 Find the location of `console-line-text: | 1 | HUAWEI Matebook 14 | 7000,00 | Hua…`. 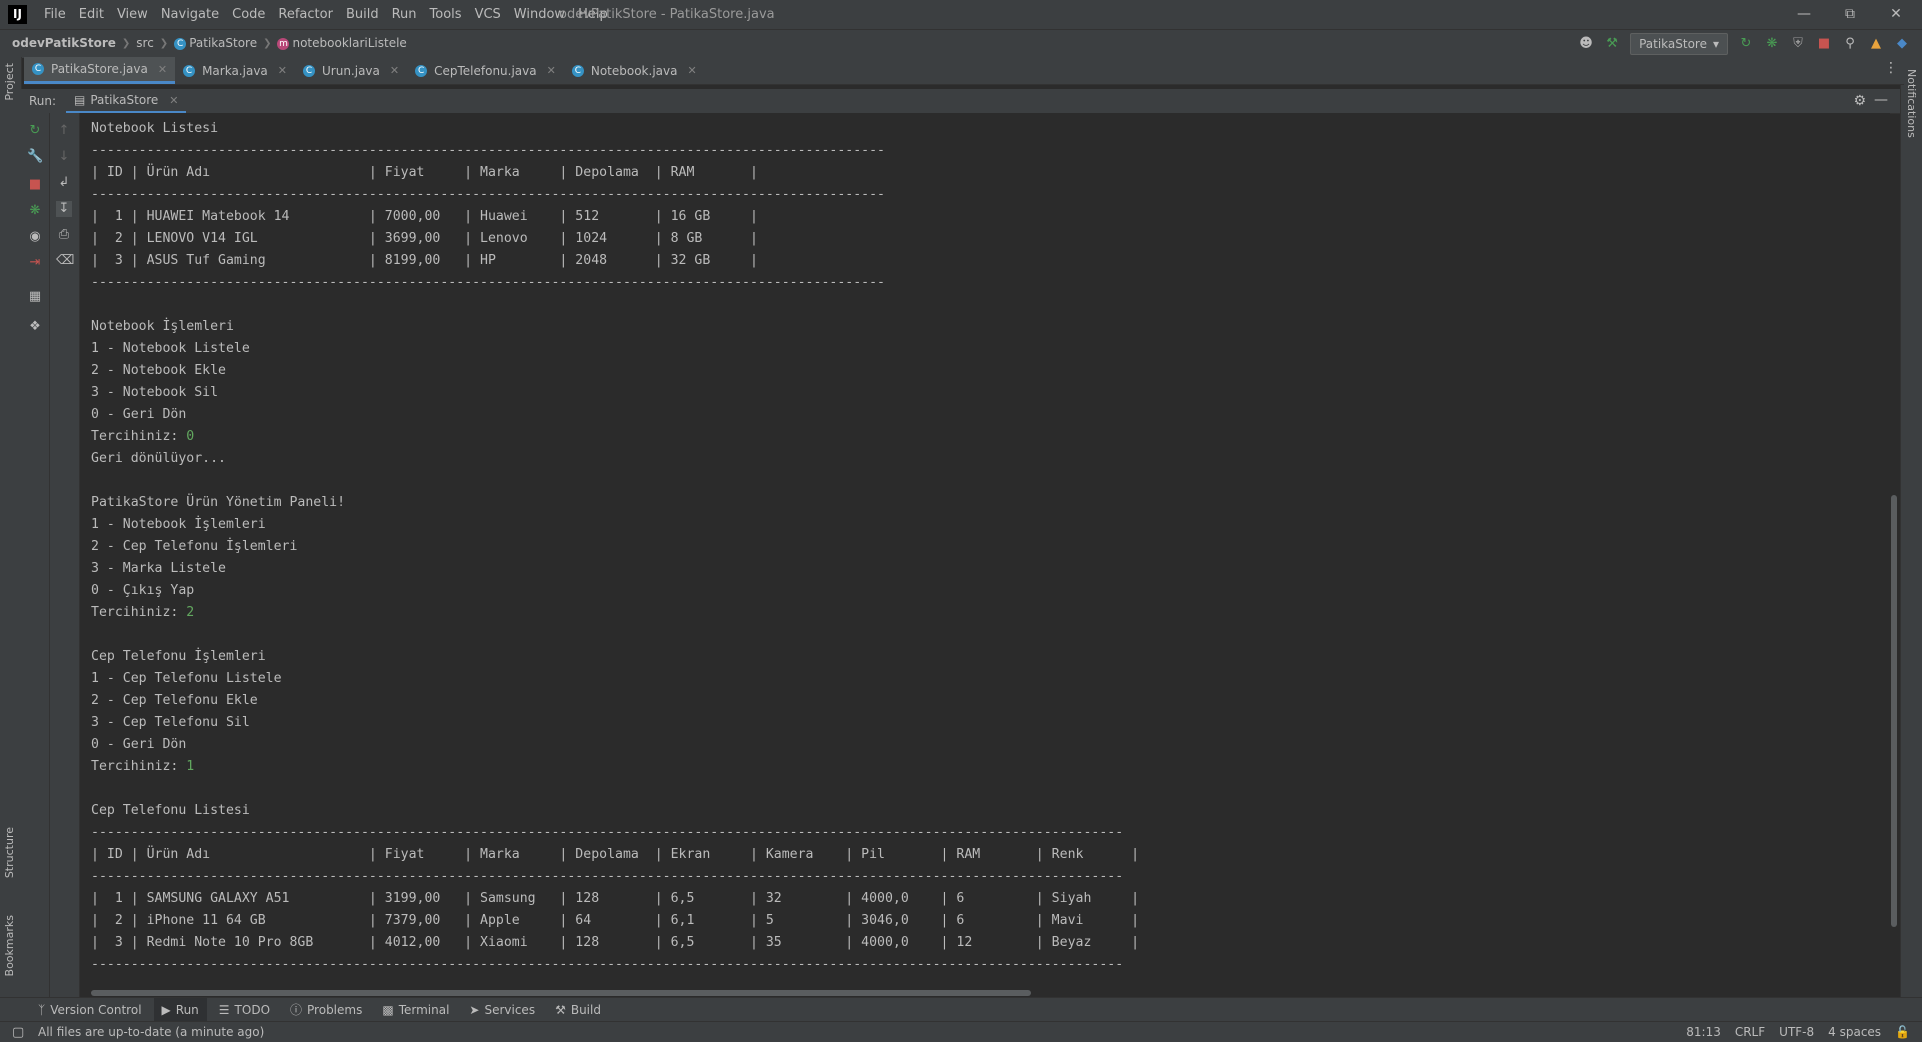

console-line-text: | 1 | HUAWEI Matebook 14 | 7000,00 | Hua… is located at coordinates (424, 216).